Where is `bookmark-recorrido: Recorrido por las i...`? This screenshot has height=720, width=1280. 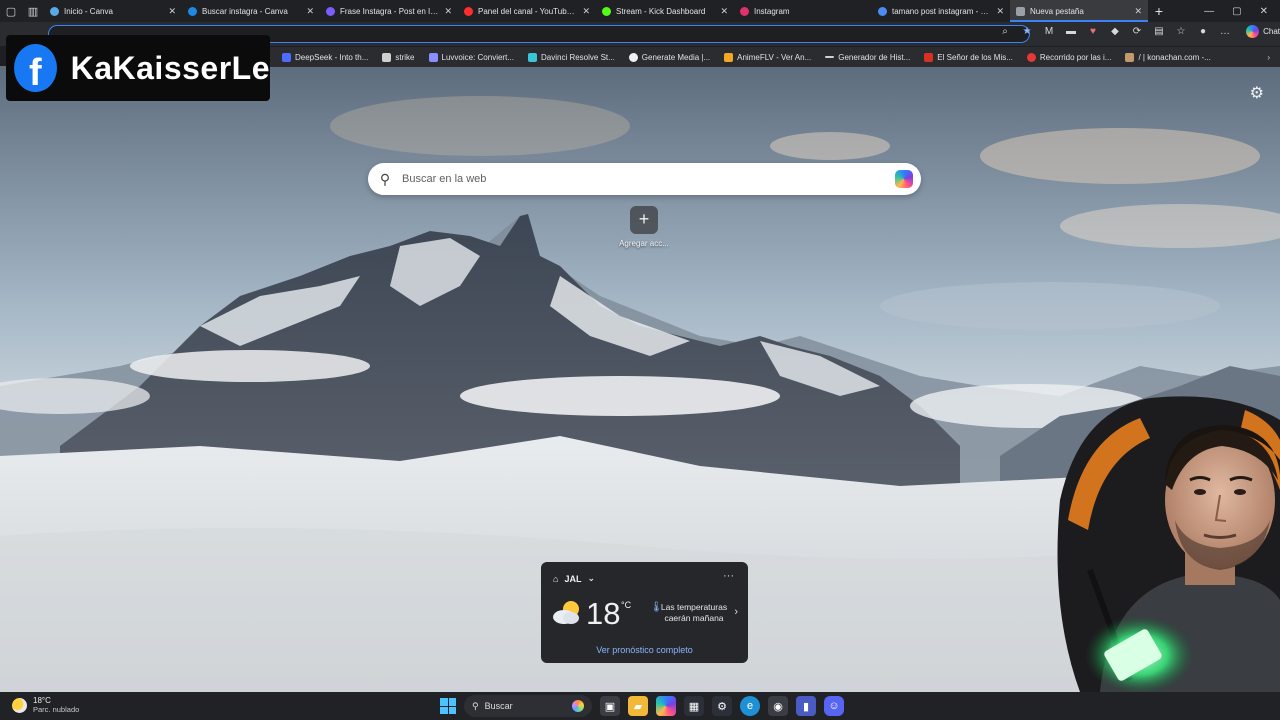
bookmark-recorrido: Recorrido por las i... is located at coordinates (1068, 57).